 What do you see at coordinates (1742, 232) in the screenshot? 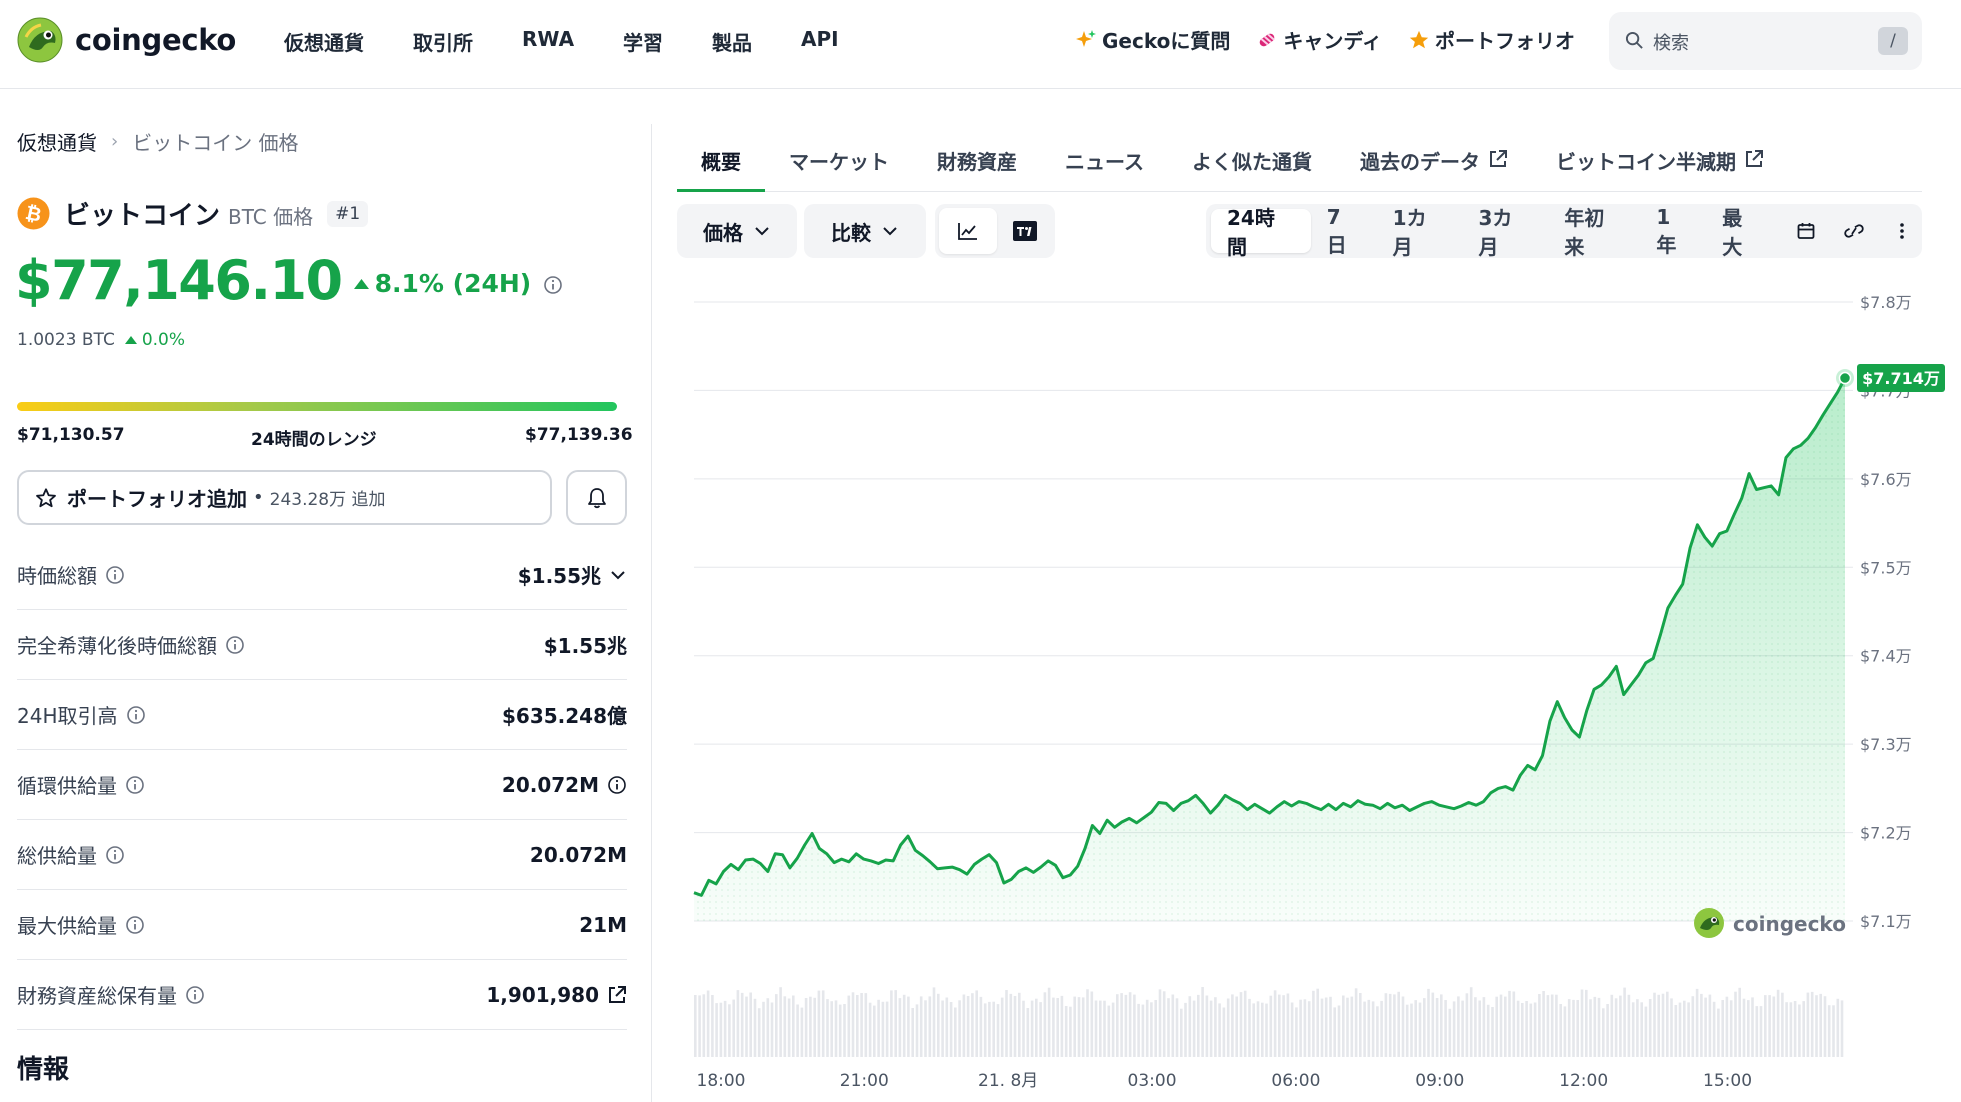
I see `range-max: 最大` at bounding box center [1742, 232].